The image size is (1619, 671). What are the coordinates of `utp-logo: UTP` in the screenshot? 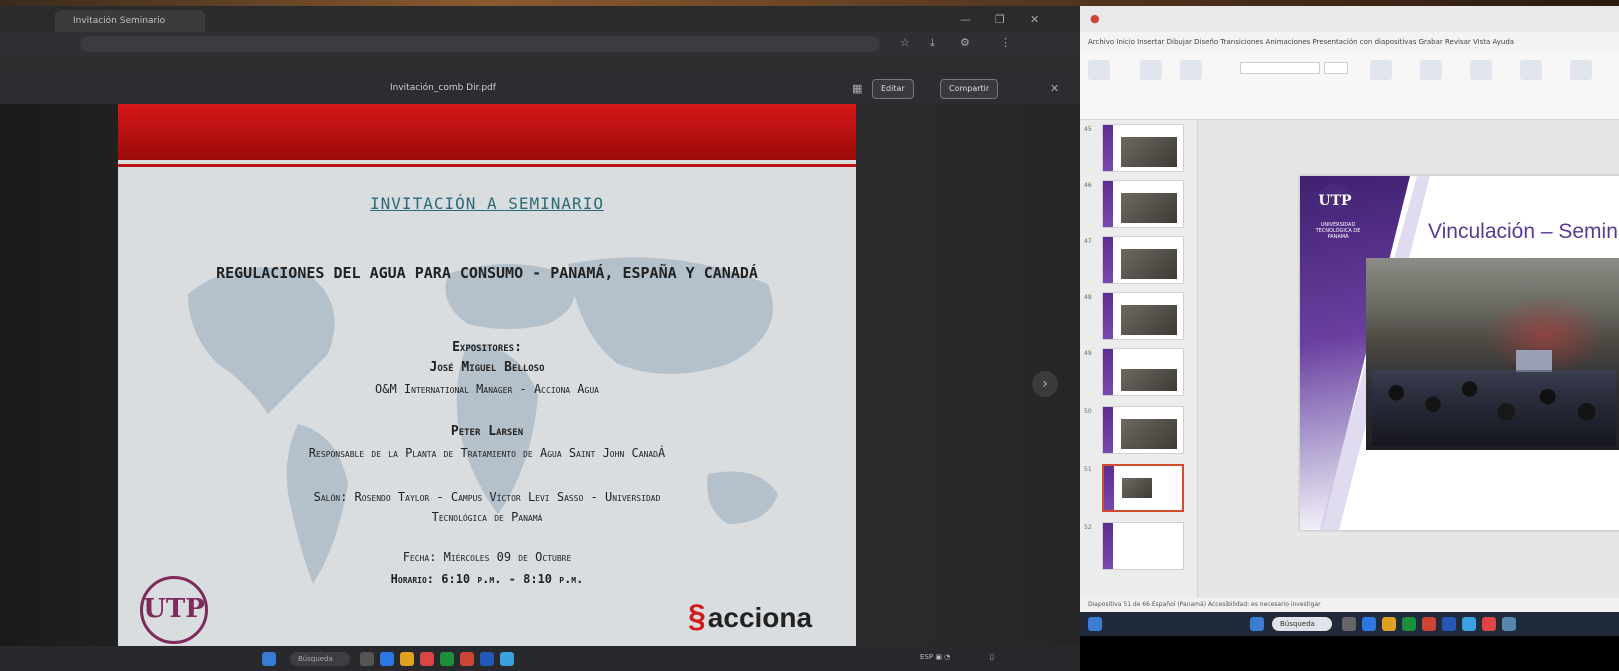 It's located at (174, 610).